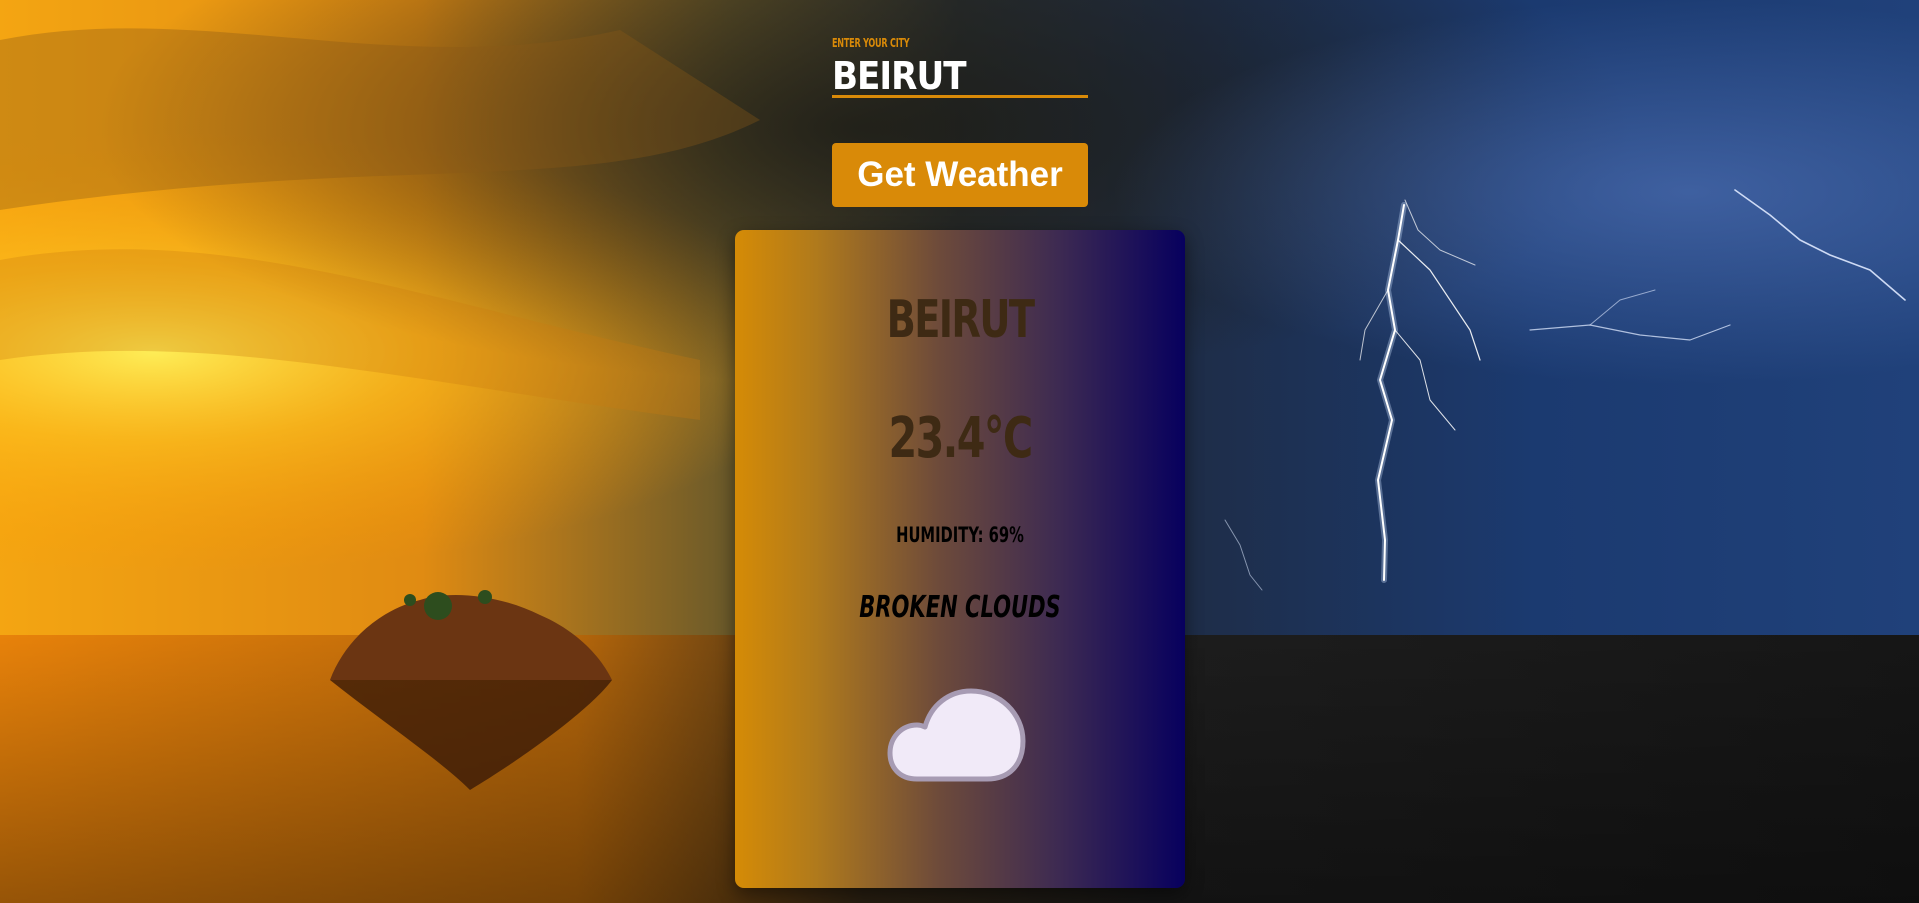 The width and height of the screenshot is (1919, 903). I want to click on cloud-icon, so click(956, 735).